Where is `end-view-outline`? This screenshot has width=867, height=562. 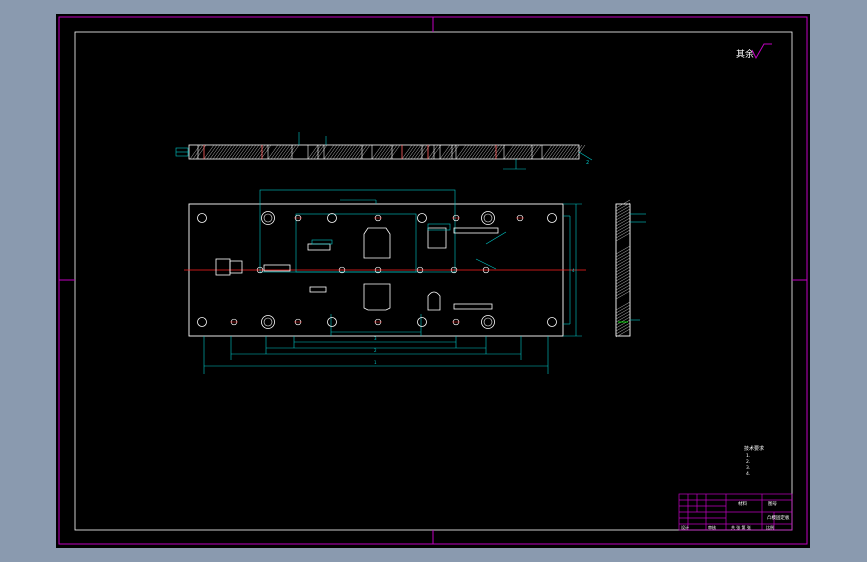 end-view-outline is located at coordinates (623, 270).